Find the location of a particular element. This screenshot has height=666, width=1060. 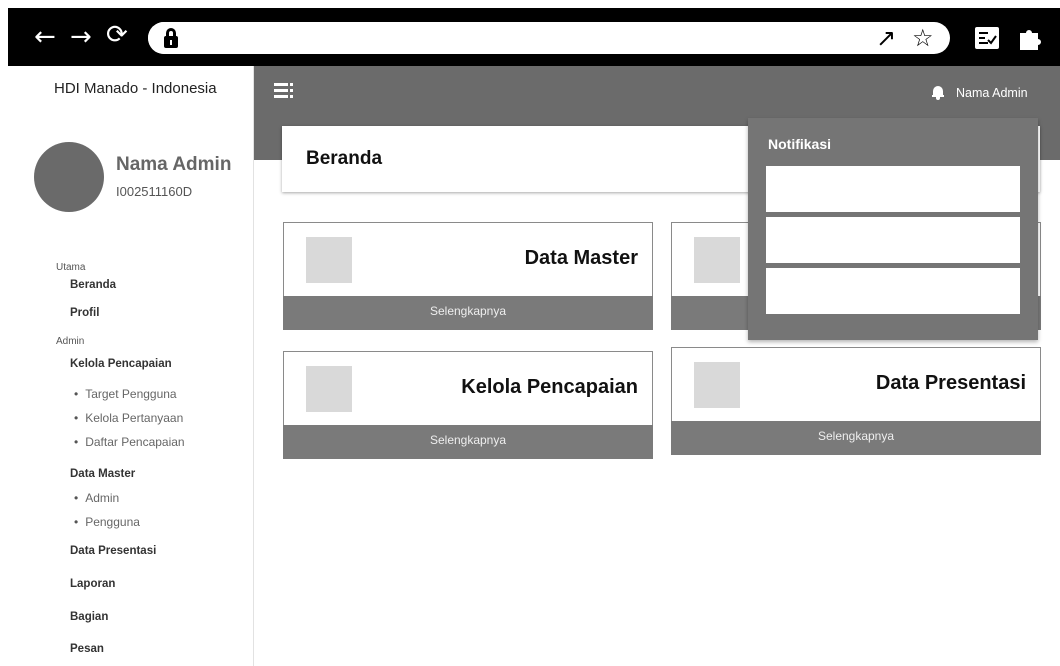

sidebar-subitem-kelola-pertanyaan: Kelola Pertanyaan is located at coordinates (128, 418).